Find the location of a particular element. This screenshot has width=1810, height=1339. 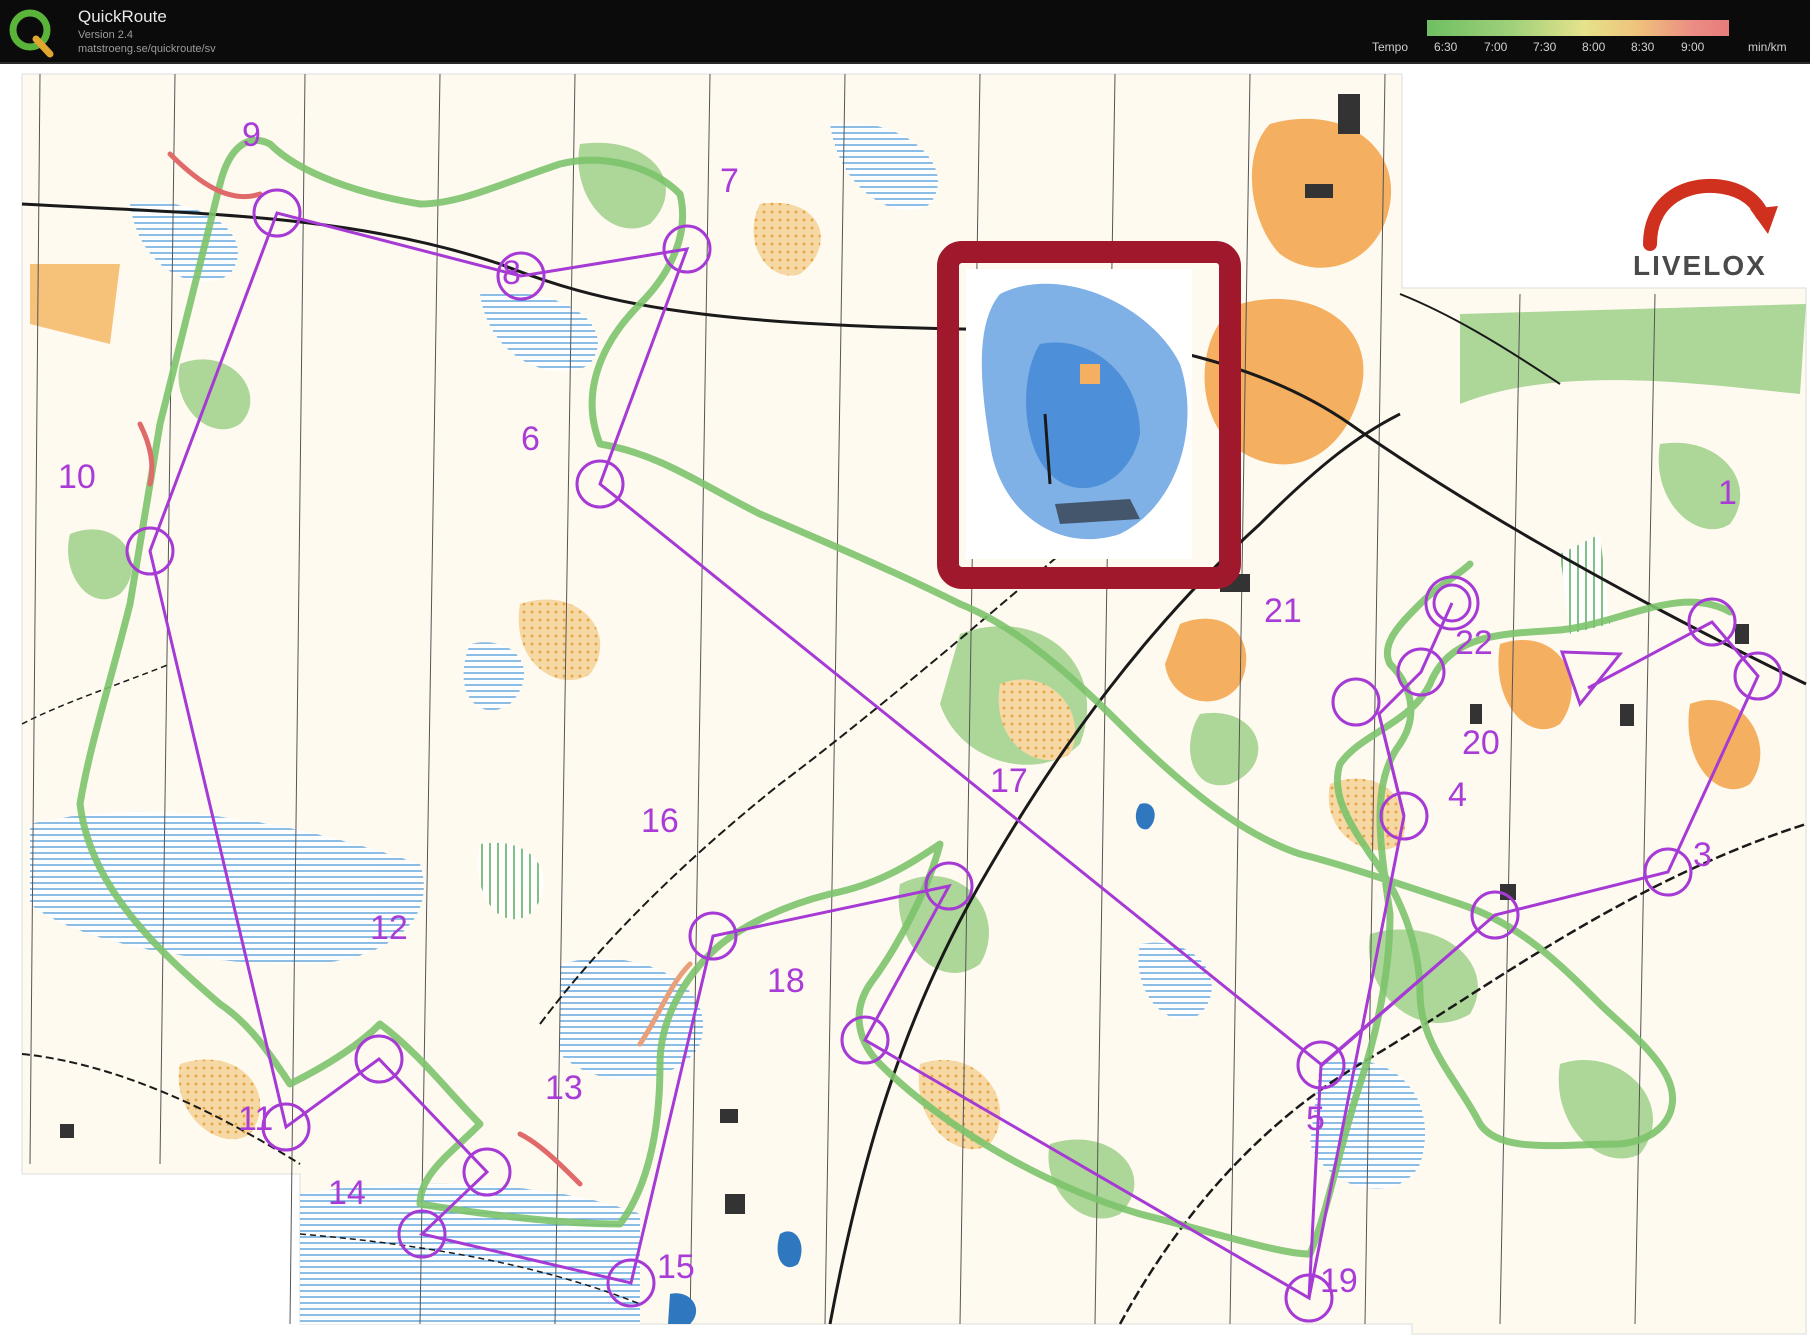

control-label: 8 is located at coordinates (511, 273).